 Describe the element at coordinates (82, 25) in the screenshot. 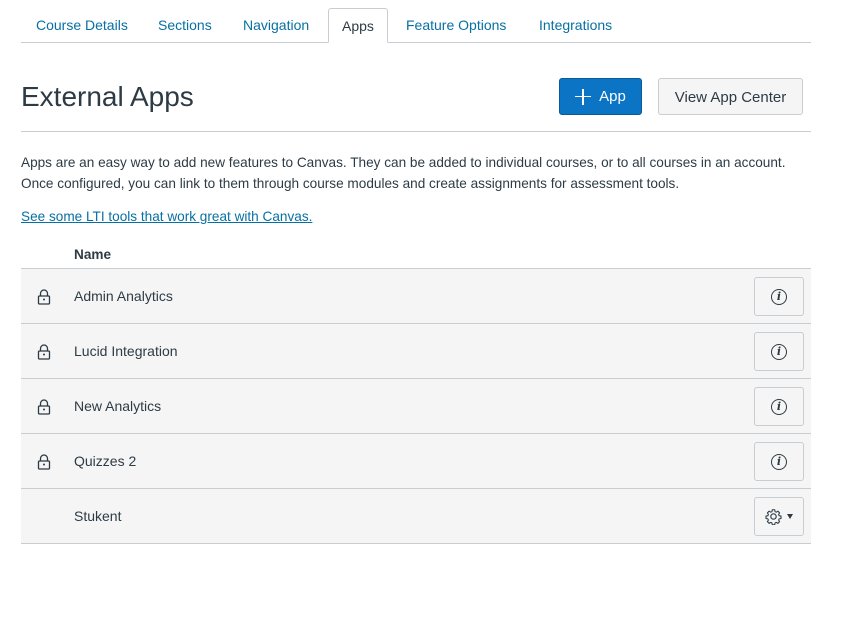

I see `tab-course-details: Course Details` at that location.